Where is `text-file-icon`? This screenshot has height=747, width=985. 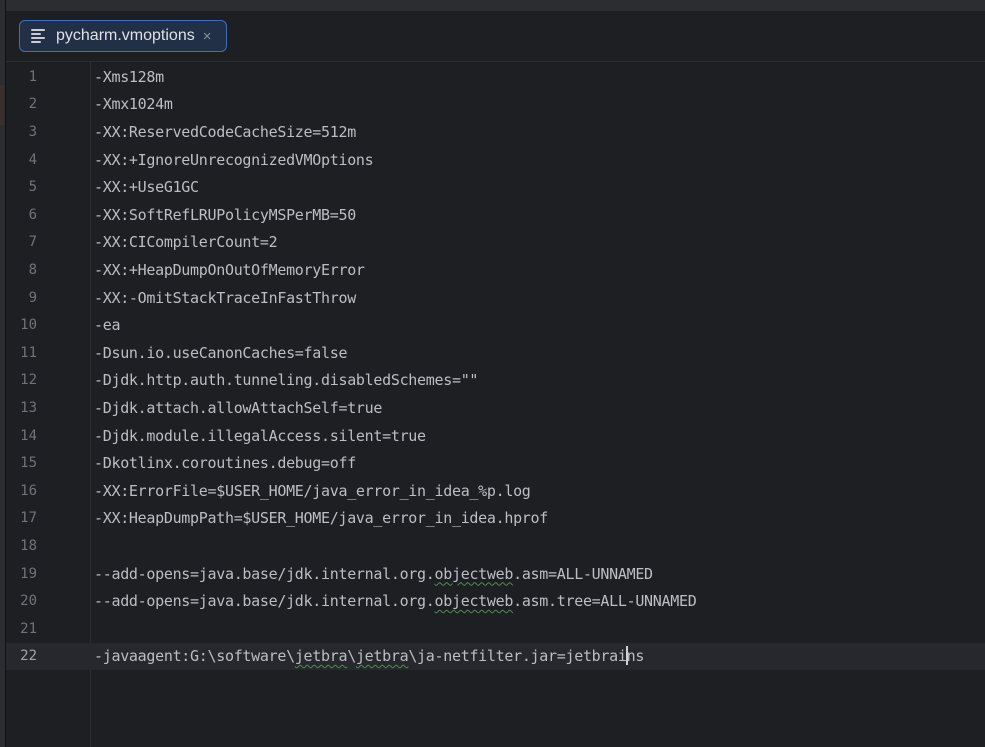
text-file-icon is located at coordinates (39, 36).